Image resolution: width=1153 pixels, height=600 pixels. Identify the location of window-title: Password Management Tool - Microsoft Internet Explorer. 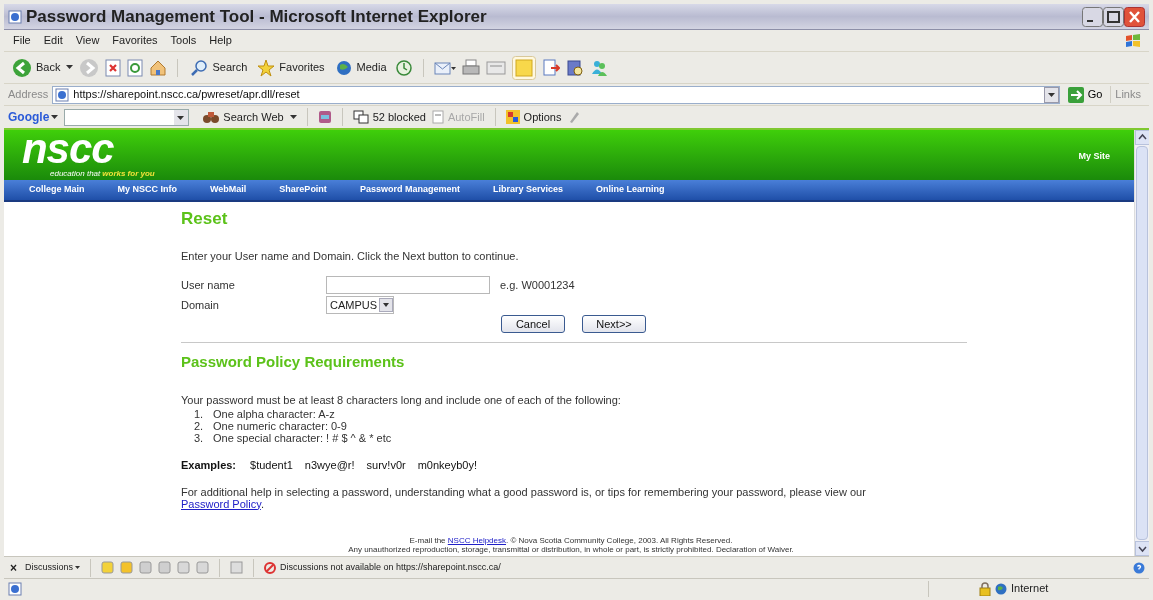
(256, 16).